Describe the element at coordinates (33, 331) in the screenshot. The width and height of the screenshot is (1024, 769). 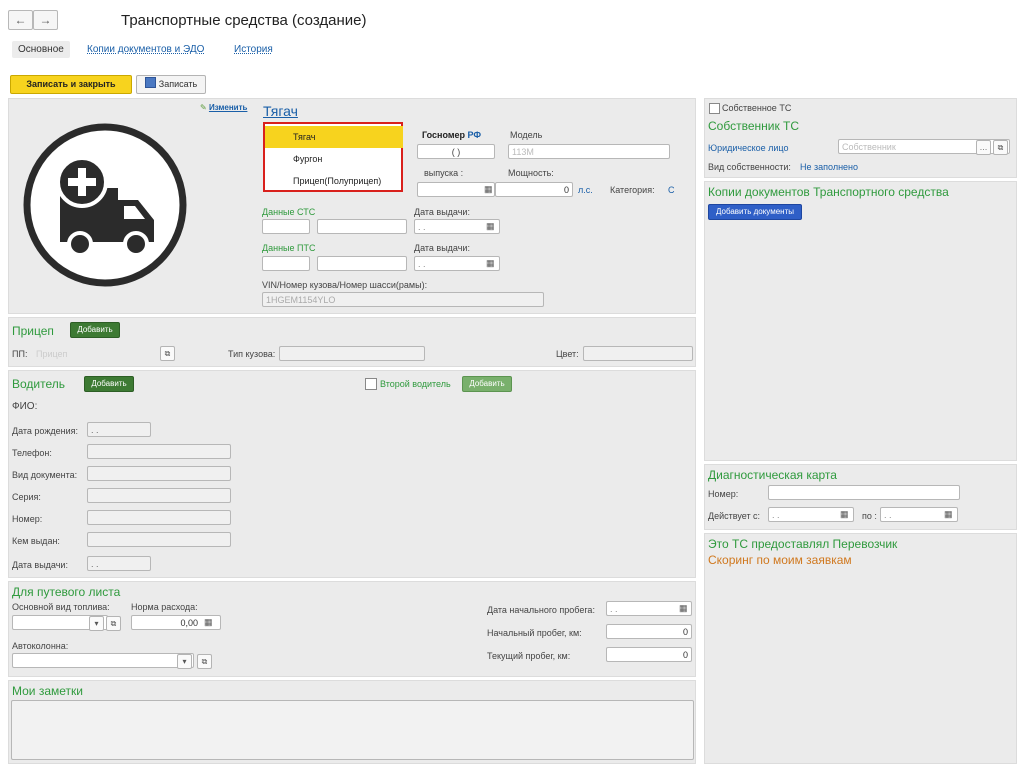
I see `trailer-title: Прицеп` at that location.